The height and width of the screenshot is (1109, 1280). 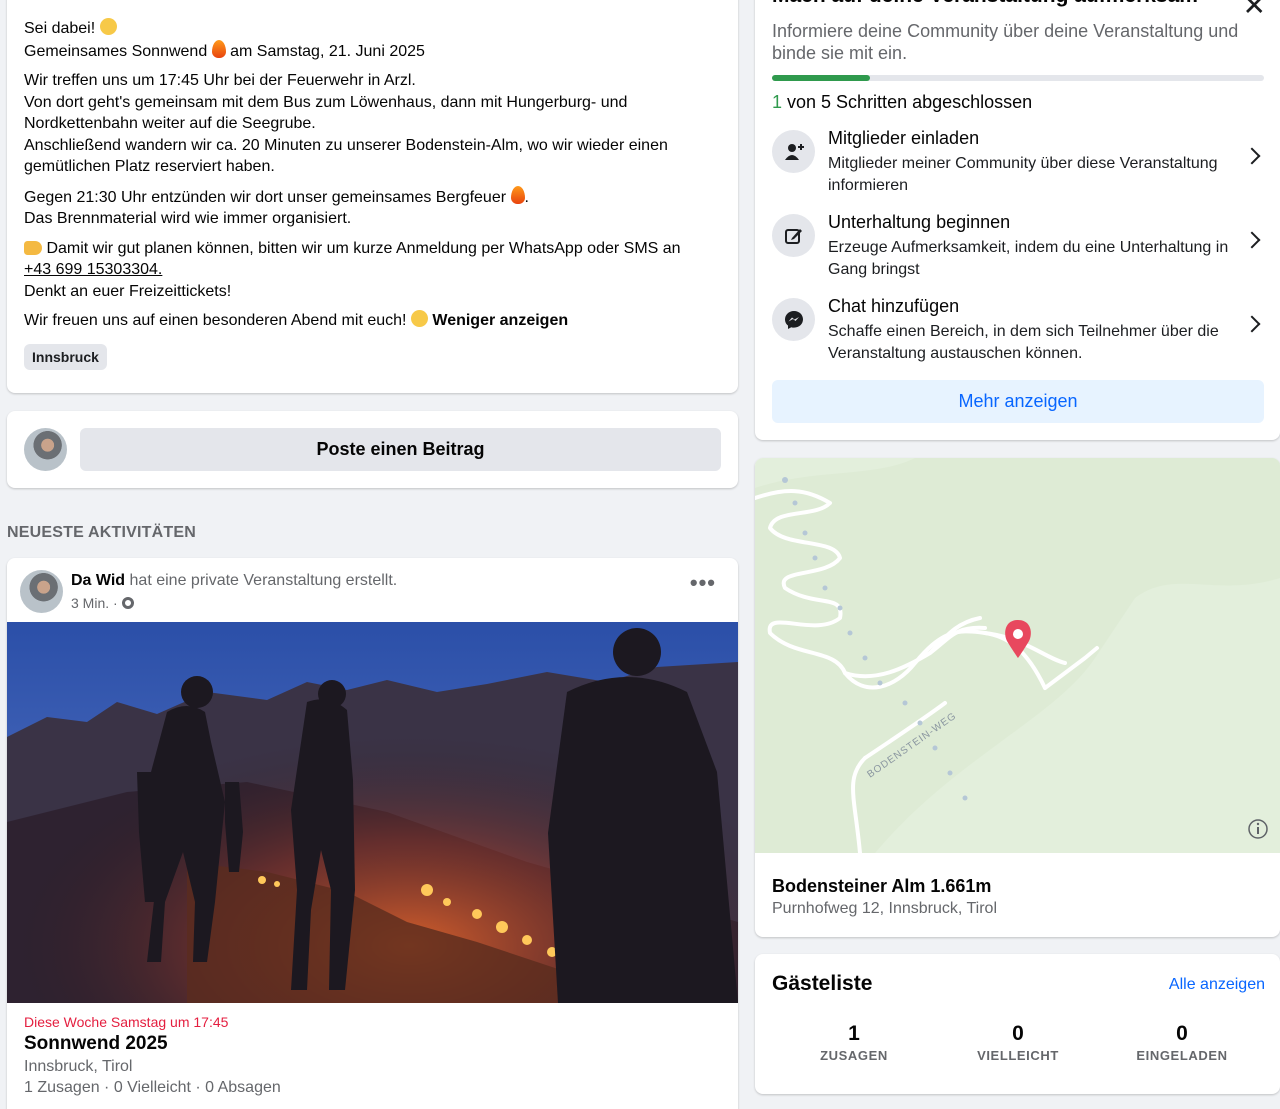 What do you see at coordinates (127, 603) in the screenshot?
I see `settings-privacy-icon` at bounding box center [127, 603].